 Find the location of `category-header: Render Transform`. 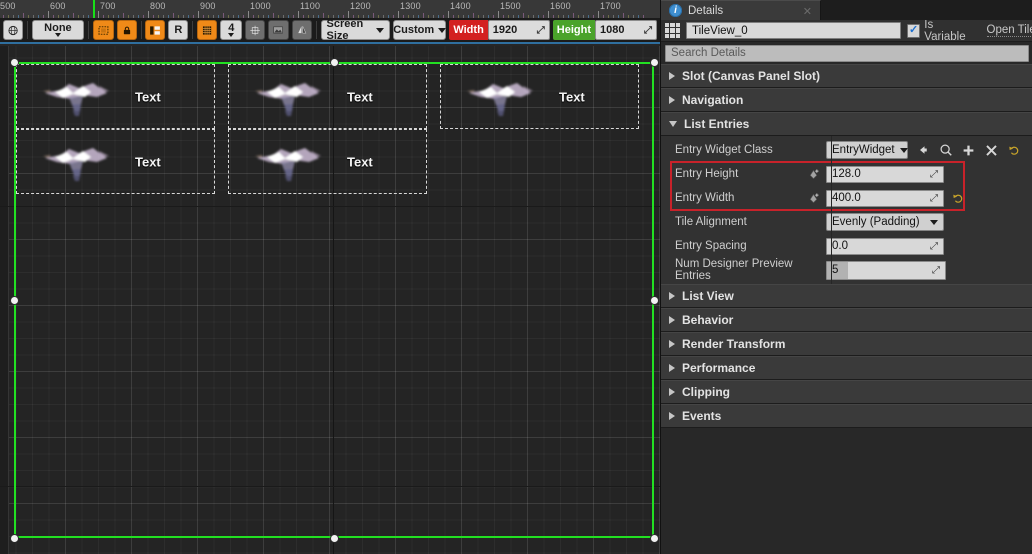

category-header: Render Transform is located at coordinates (846, 344).